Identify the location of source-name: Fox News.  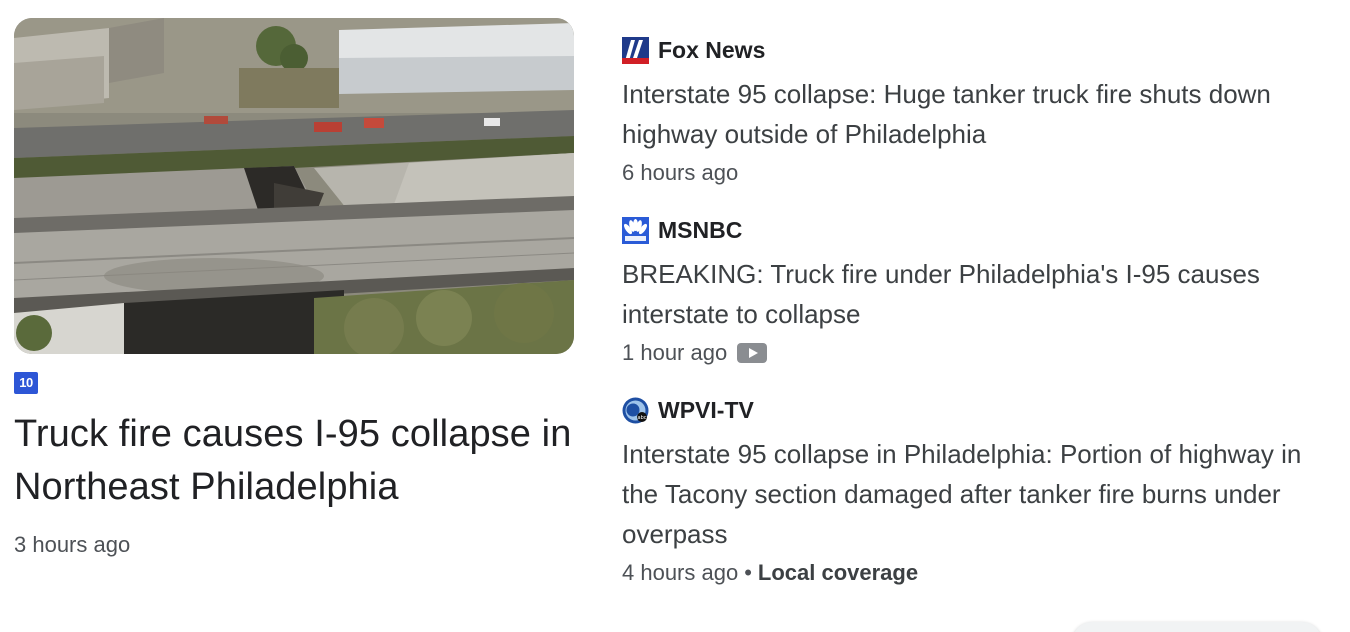
(712, 49).